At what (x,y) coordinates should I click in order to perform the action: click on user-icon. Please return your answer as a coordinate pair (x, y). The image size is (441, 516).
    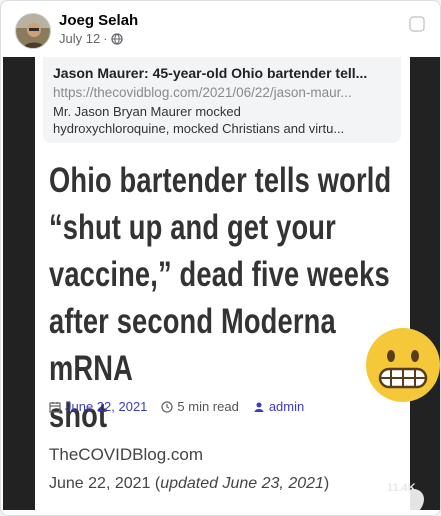
    Looking at the image, I should click on (259, 407).